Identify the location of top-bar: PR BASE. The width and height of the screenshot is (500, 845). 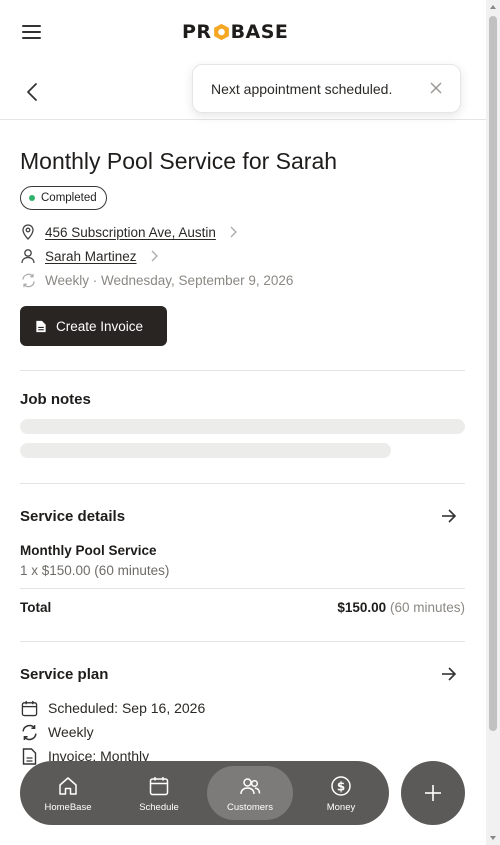
(243, 31).